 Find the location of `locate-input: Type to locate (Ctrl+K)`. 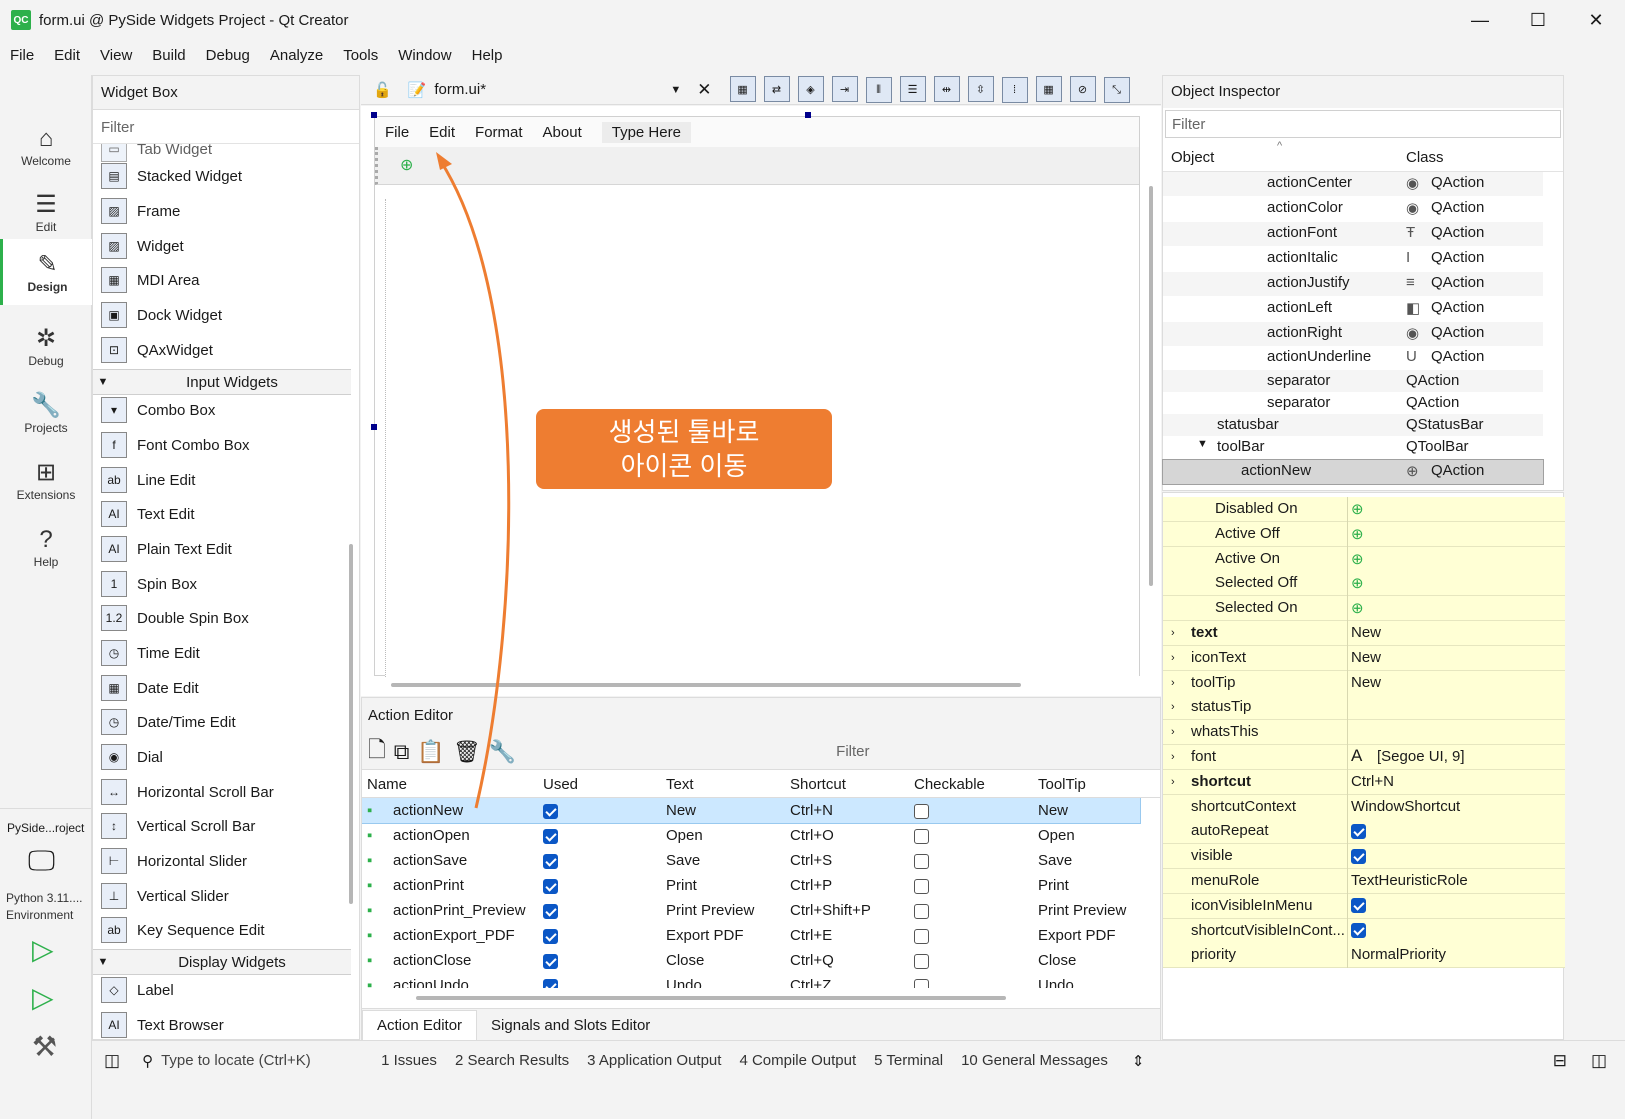

locate-input: Type to locate (Ctrl+K) is located at coordinates (271, 1060).